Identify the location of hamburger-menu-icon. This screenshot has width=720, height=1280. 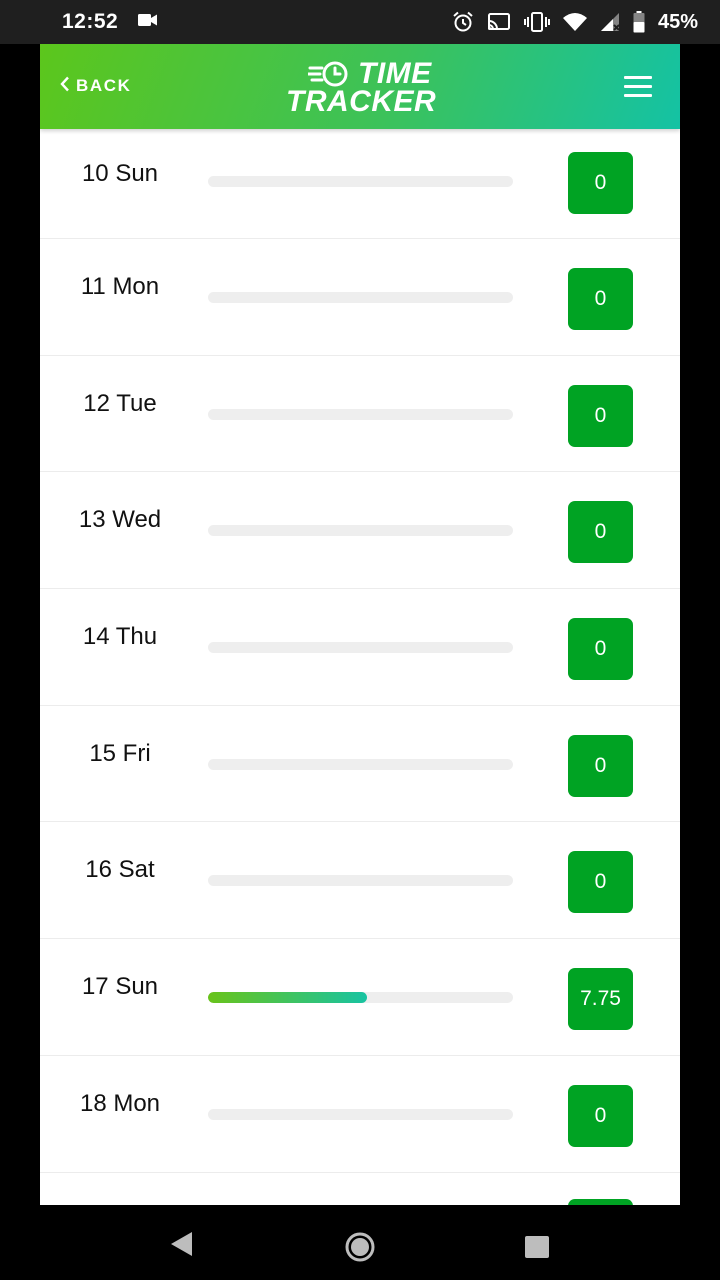
(638, 87).